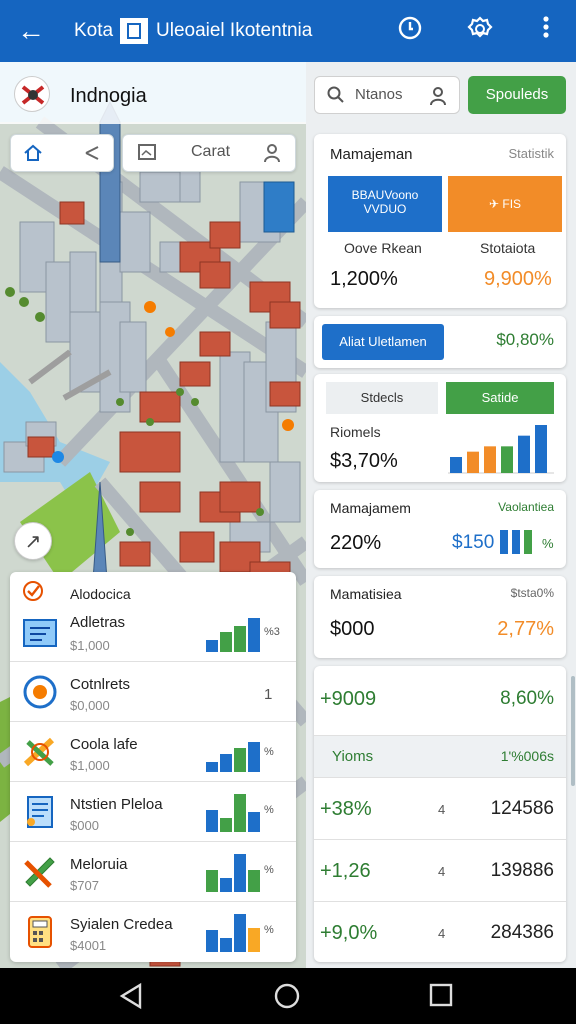 The image size is (576, 1024). Describe the element at coordinates (288, 996) in the screenshot. I see `nav-home-icon` at that location.